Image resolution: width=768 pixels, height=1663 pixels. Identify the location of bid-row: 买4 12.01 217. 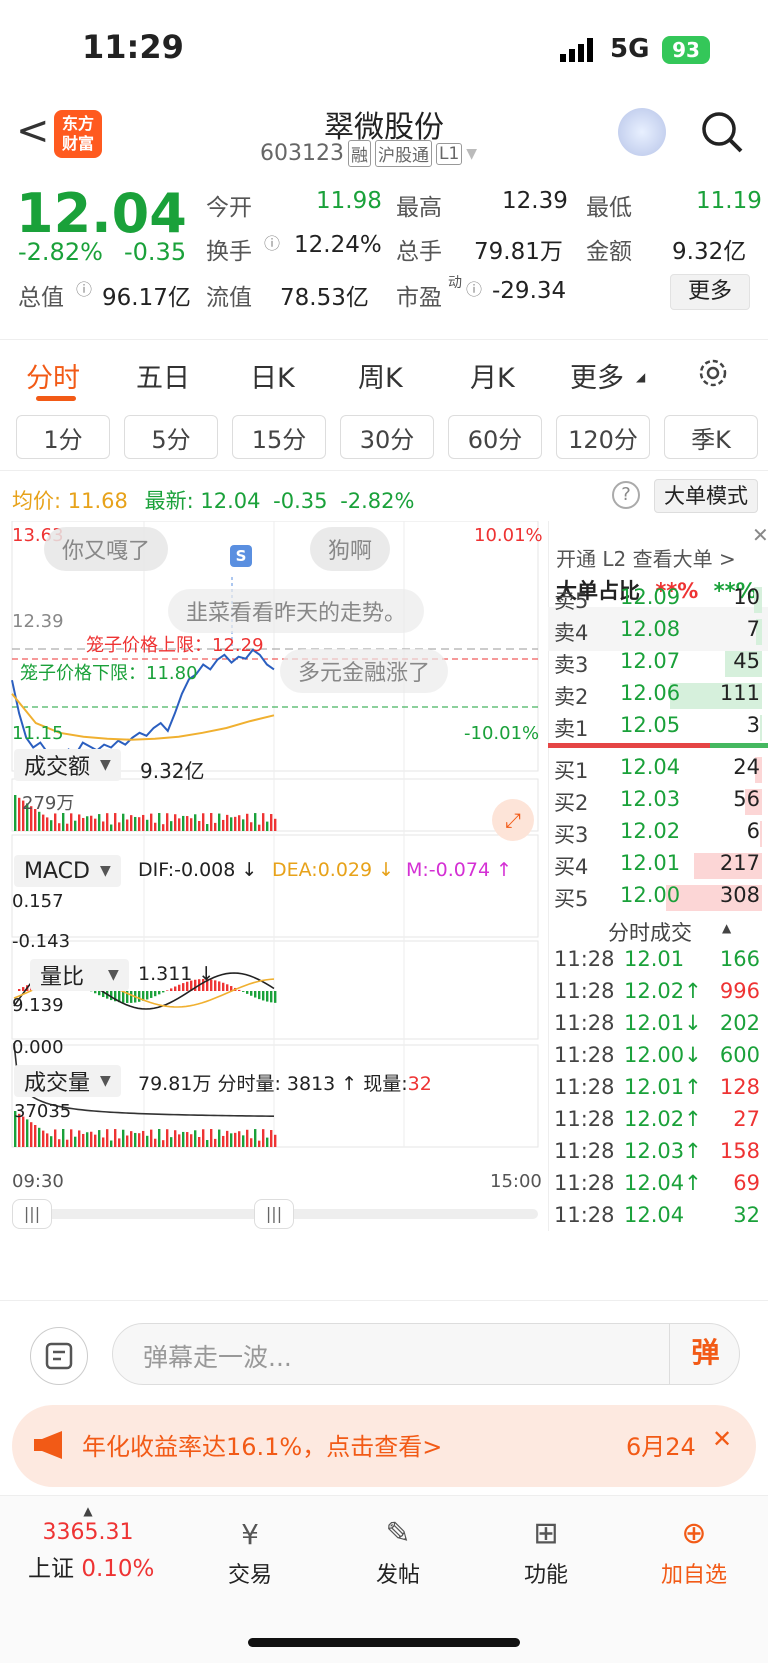
(658, 866).